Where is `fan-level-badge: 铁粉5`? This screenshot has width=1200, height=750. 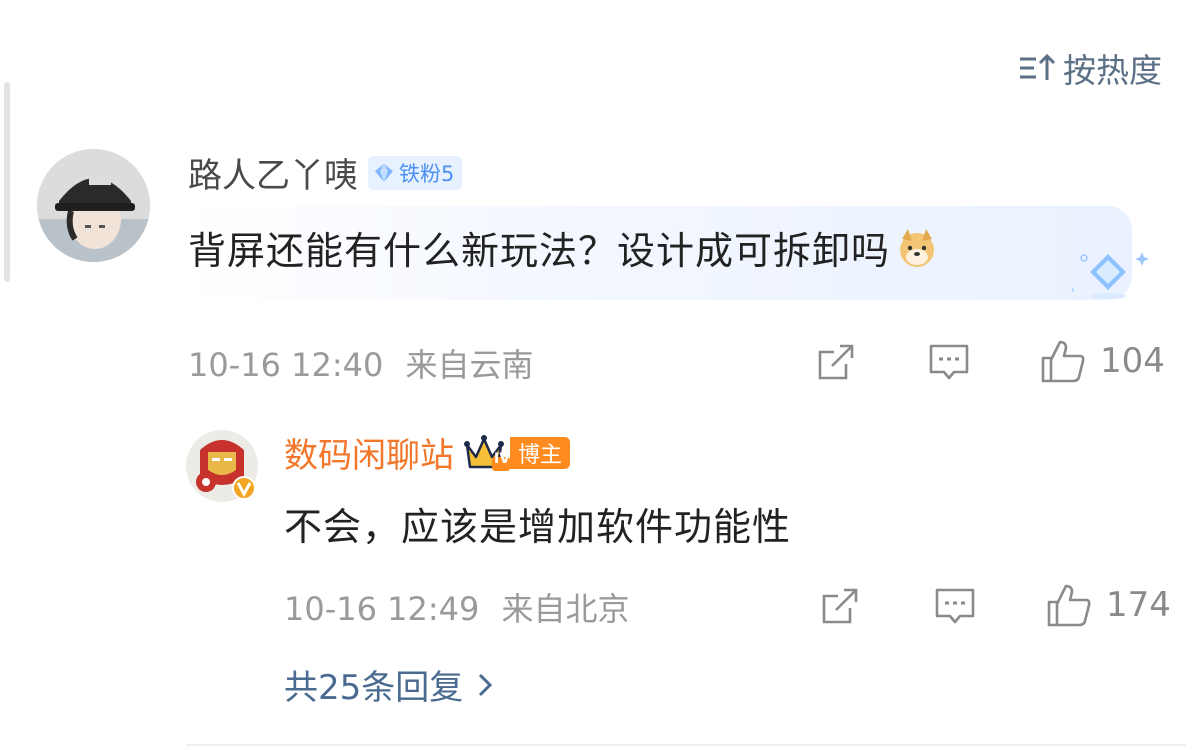 fan-level-badge: 铁粉5 is located at coordinates (415, 172).